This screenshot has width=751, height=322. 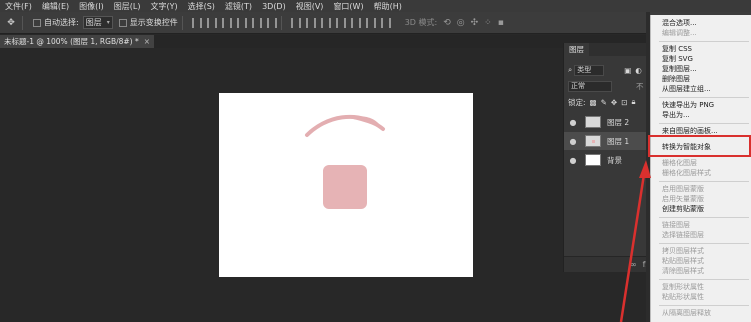 What do you see at coordinates (590, 86) in the screenshot?
I see `blend-mode-dropdown: 正常` at bounding box center [590, 86].